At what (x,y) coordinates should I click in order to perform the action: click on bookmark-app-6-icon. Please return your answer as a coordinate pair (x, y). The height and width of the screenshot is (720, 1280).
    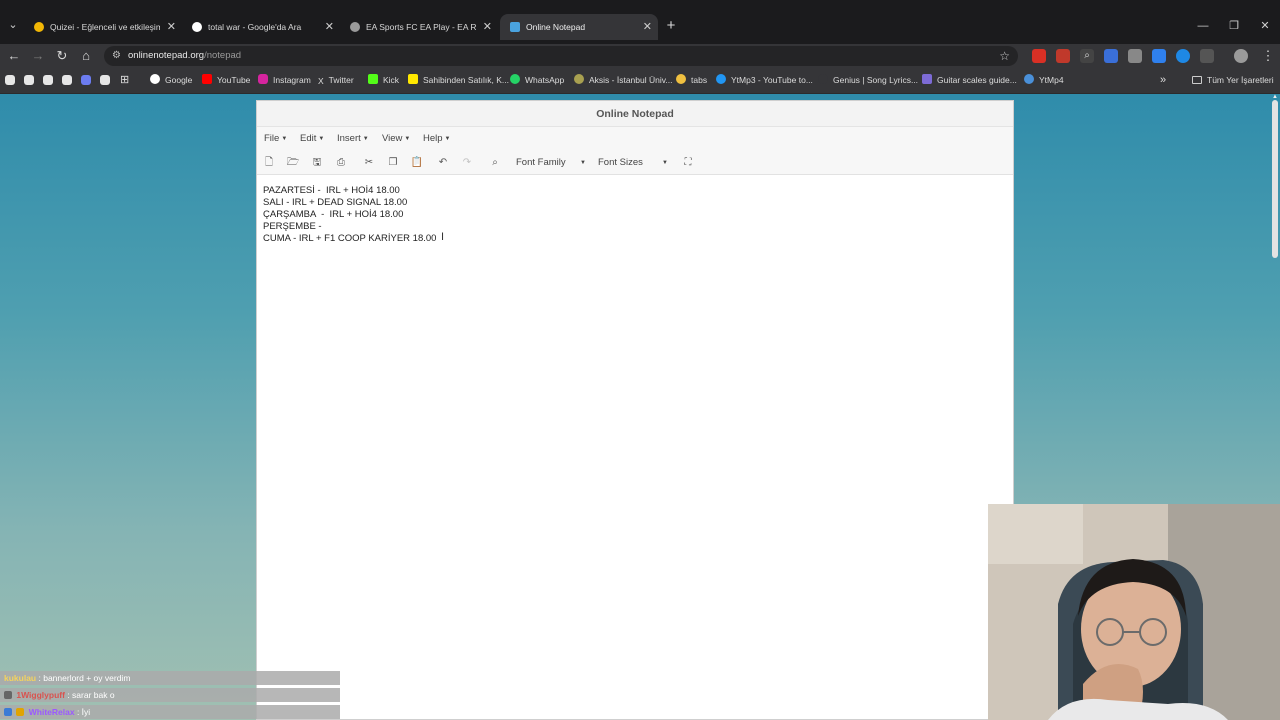
    Looking at the image, I should click on (105, 80).